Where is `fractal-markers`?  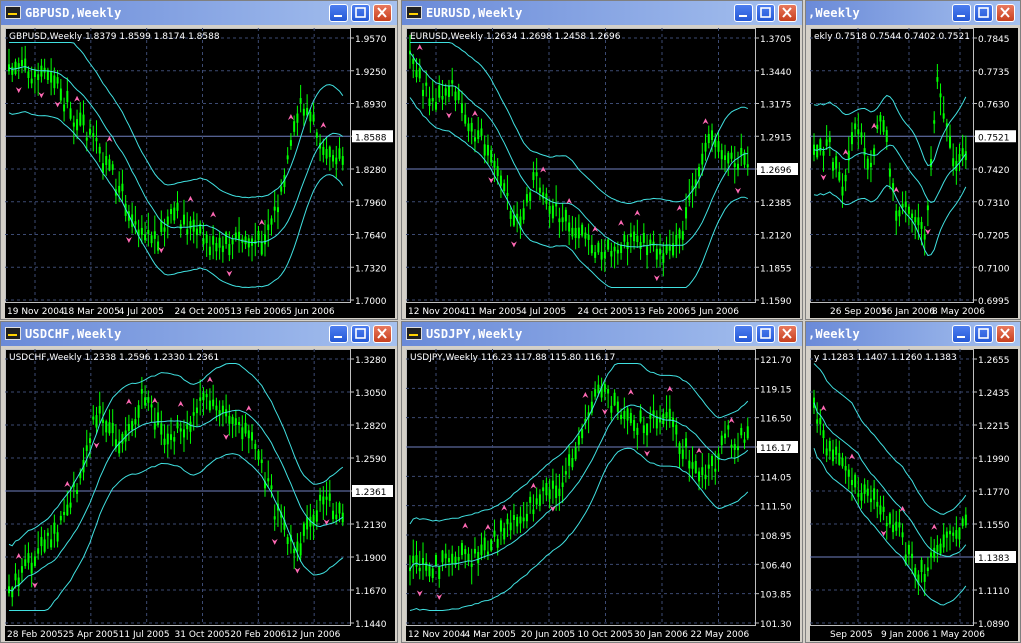 fractal-markers is located at coordinates (172, 482).